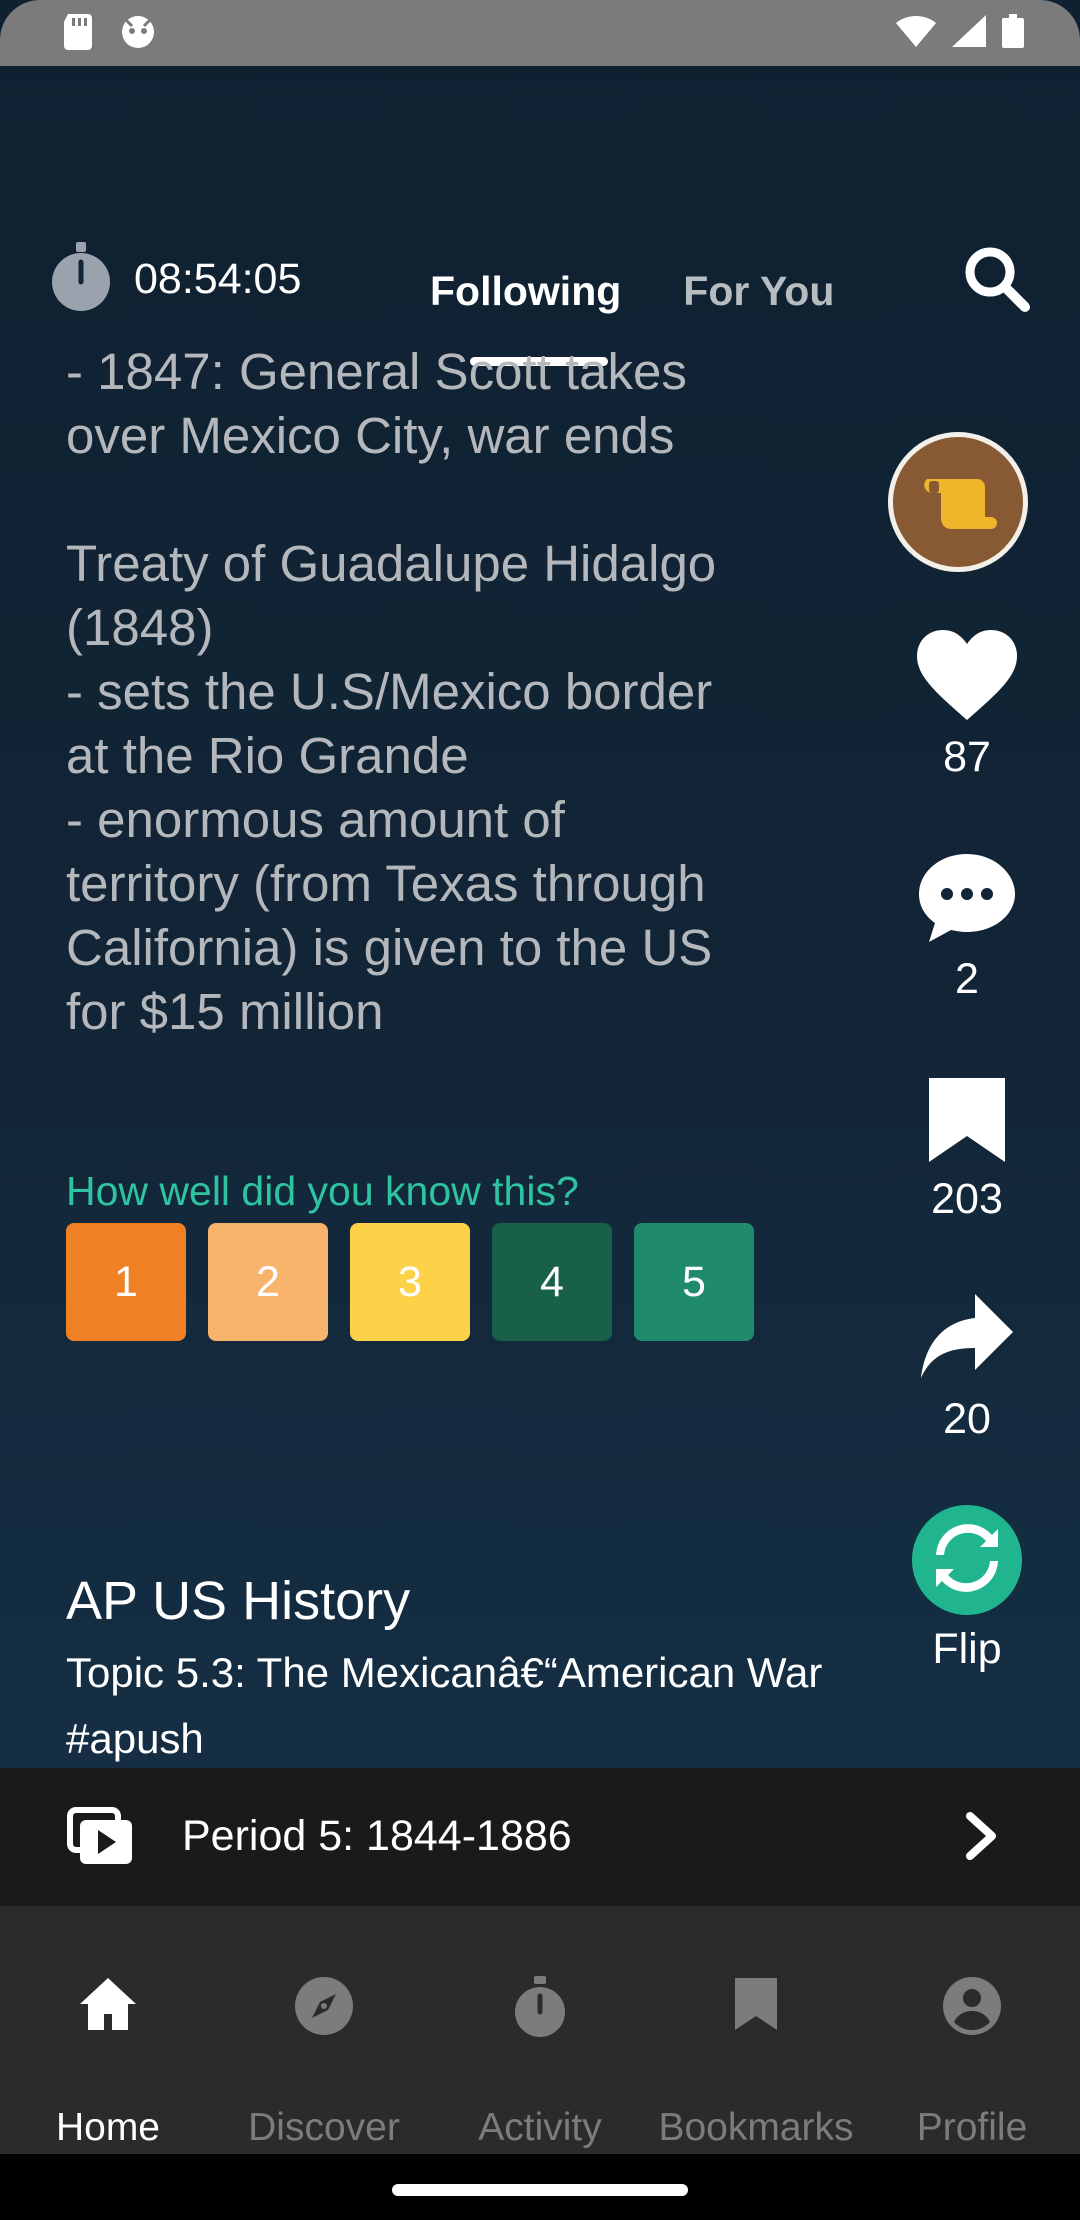 The height and width of the screenshot is (2220, 1080). What do you see at coordinates (268, 1282) in the screenshot?
I see `rating-button-2: 2` at bounding box center [268, 1282].